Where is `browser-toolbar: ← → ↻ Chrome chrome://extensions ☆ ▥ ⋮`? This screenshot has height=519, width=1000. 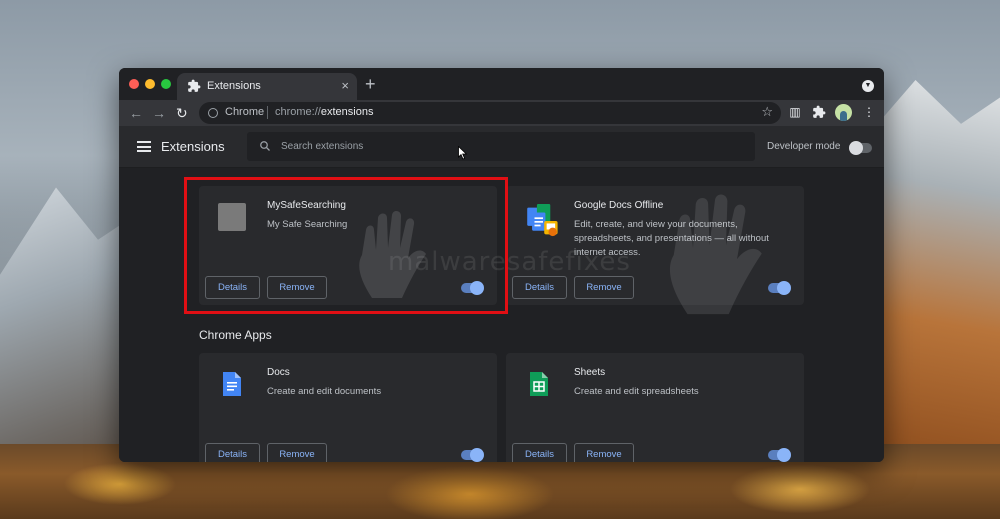 browser-toolbar: ← → ↻ Chrome chrome://extensions ☆ ▥ ⋮ is located at coordinates (501, 113).